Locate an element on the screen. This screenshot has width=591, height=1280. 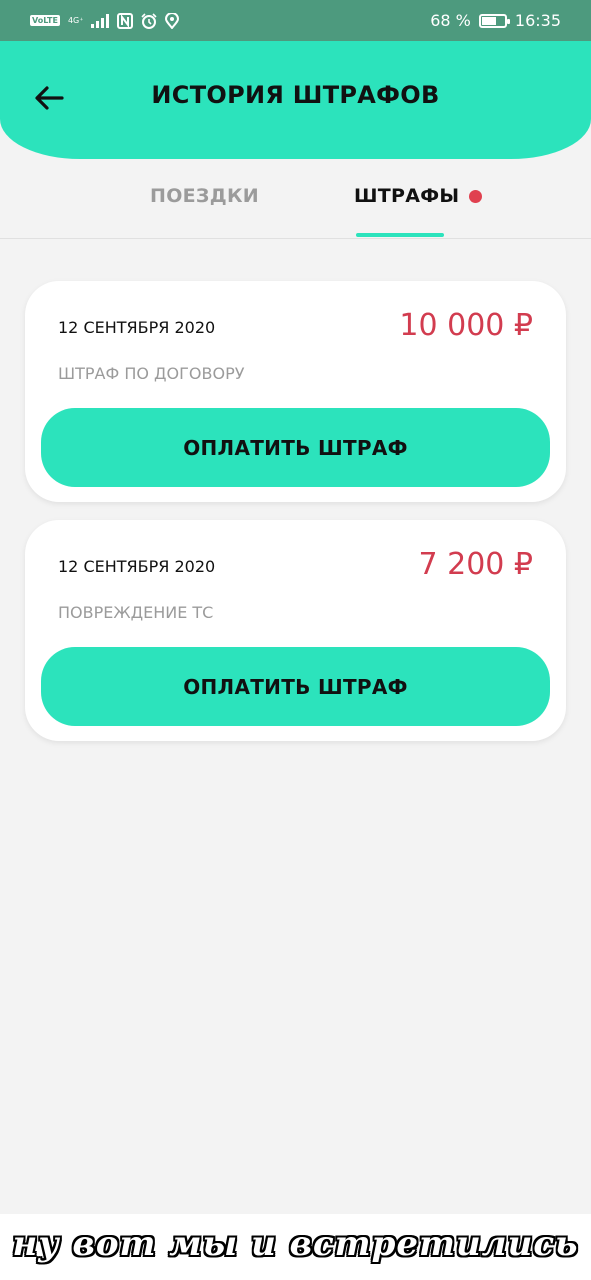
fine-reason: ПОВРЕЖДЕНИЕ ТС is located at coordinates (136, 612).